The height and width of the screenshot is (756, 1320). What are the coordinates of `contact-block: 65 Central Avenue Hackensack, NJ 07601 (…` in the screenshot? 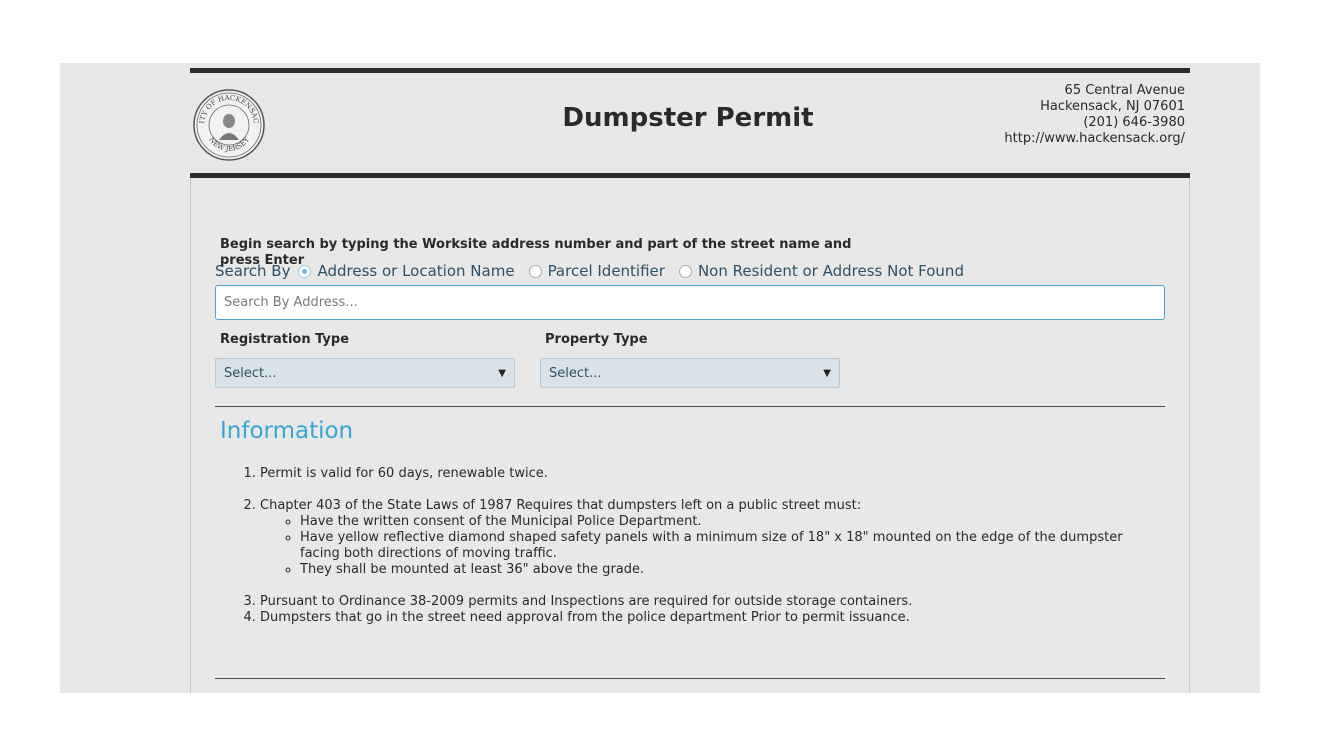 It's located at (1094, 115).